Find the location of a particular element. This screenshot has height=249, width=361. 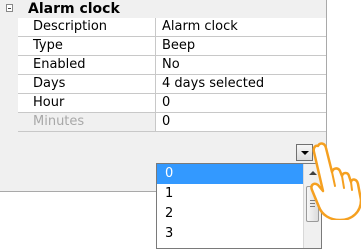

property-row-minutes: Minutes 0 is located at coordinates (172, 122).